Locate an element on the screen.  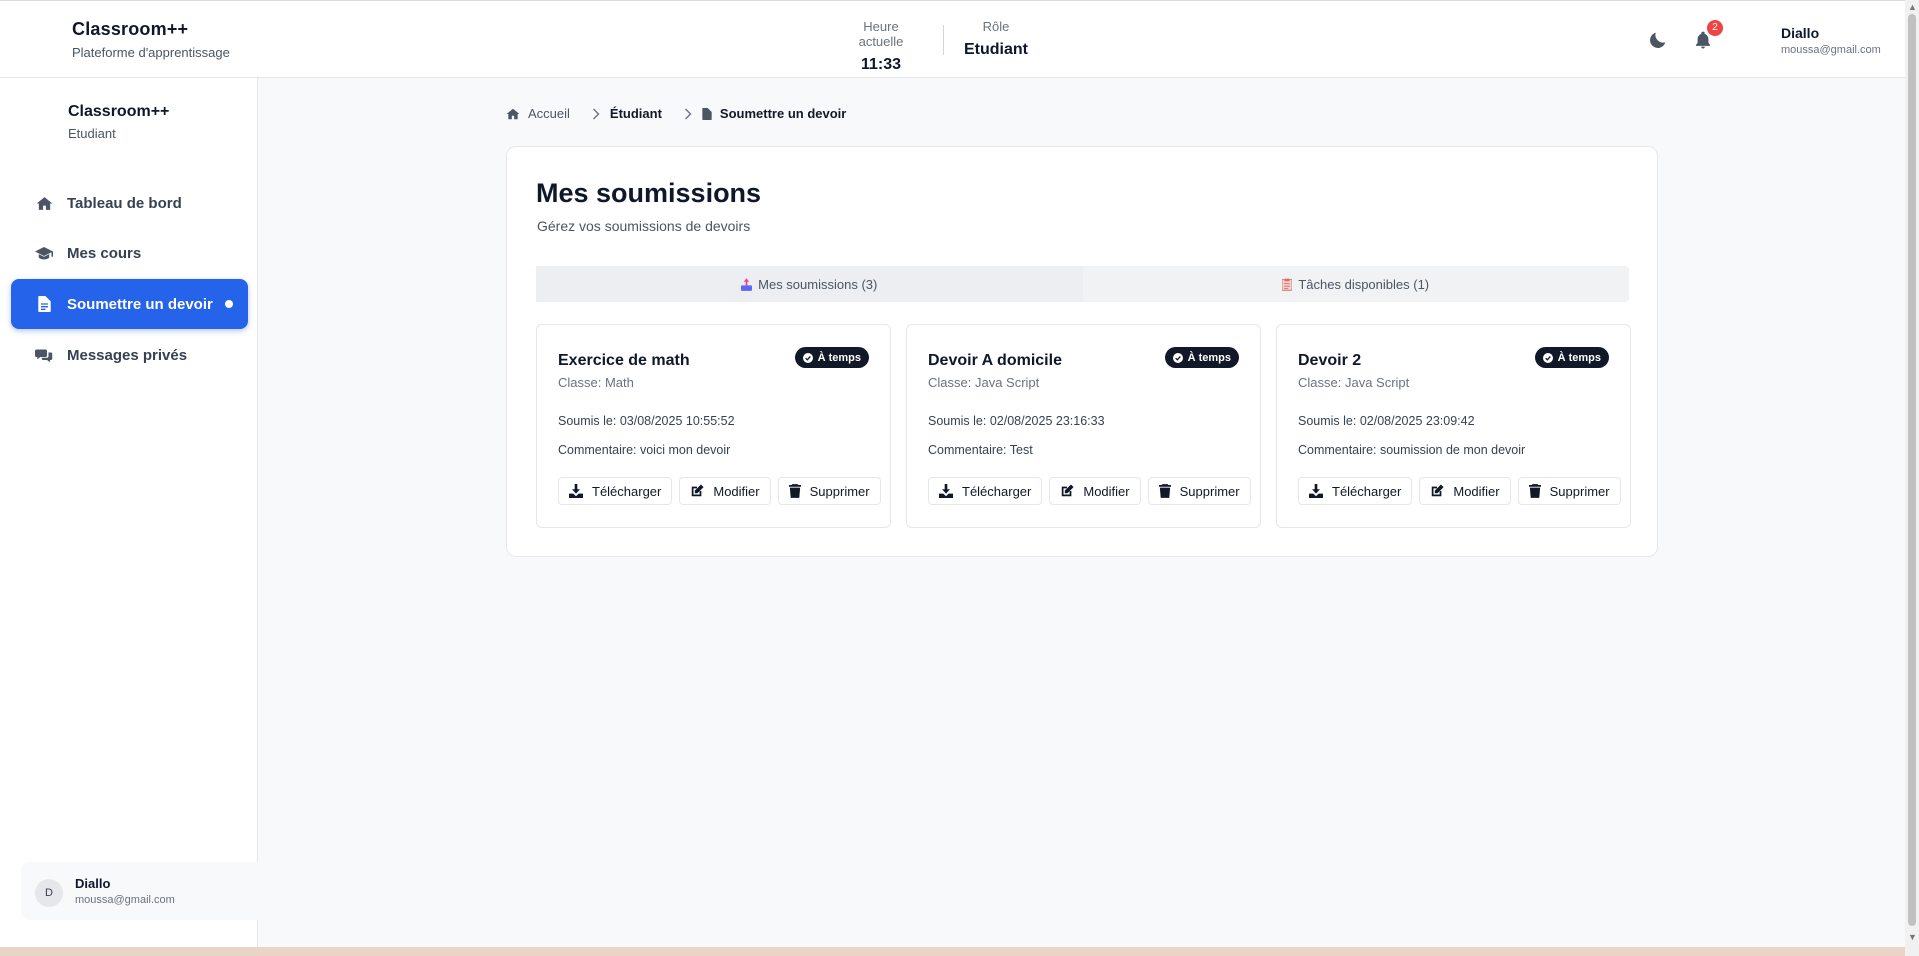
file-icon is located at coordinates (707, 113).